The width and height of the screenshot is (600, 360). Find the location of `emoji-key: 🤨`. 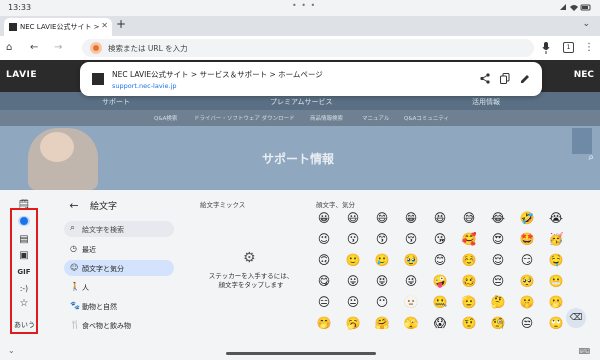

emoji-key: 🤨 is located at coordinates (469, 323).